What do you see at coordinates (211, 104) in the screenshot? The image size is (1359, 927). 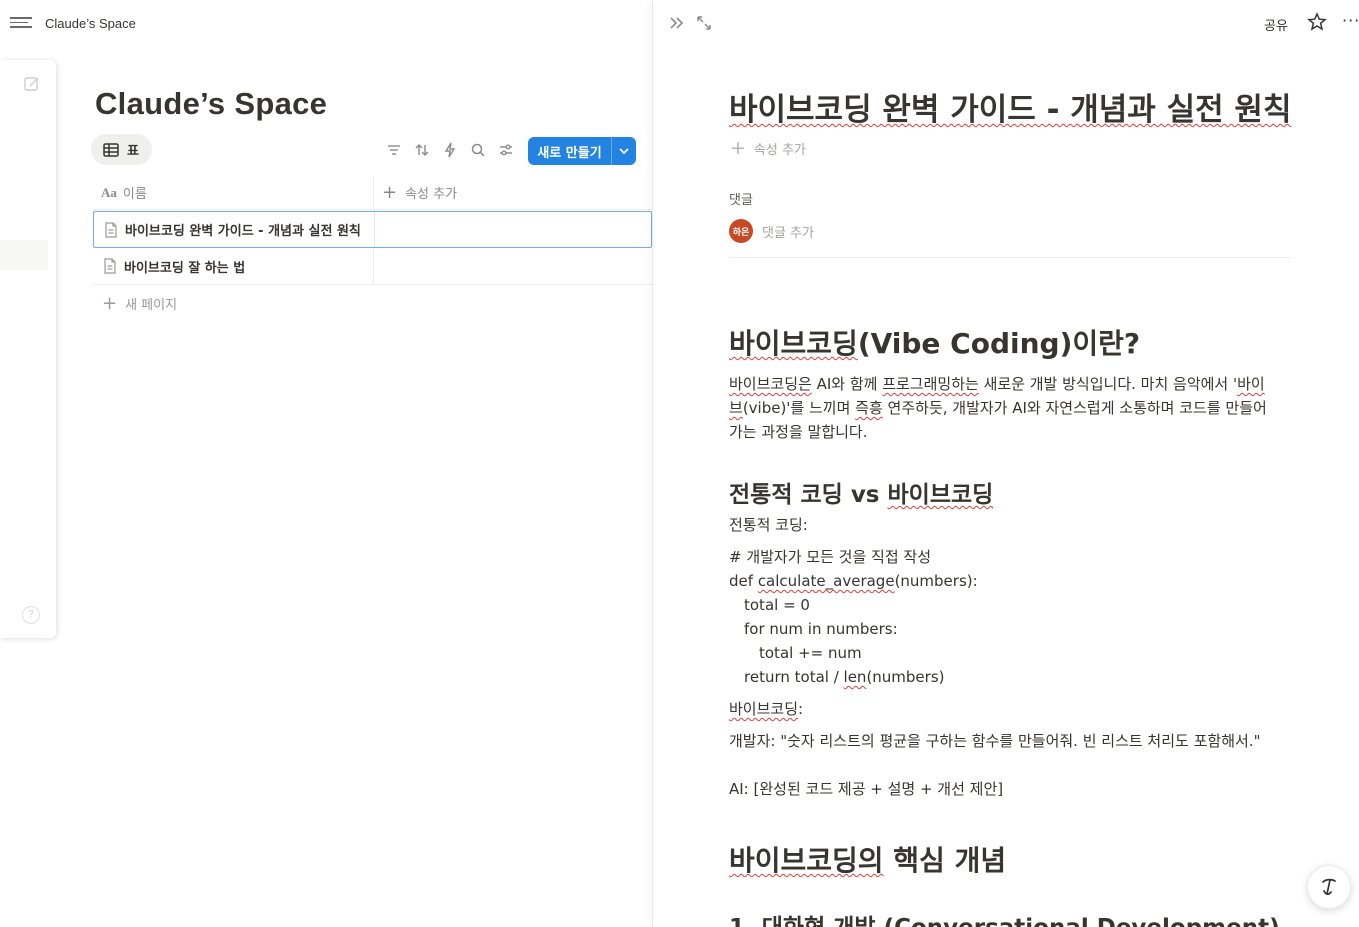 I see `database-title: Claude’s Space` at bounding box center [211, 104].